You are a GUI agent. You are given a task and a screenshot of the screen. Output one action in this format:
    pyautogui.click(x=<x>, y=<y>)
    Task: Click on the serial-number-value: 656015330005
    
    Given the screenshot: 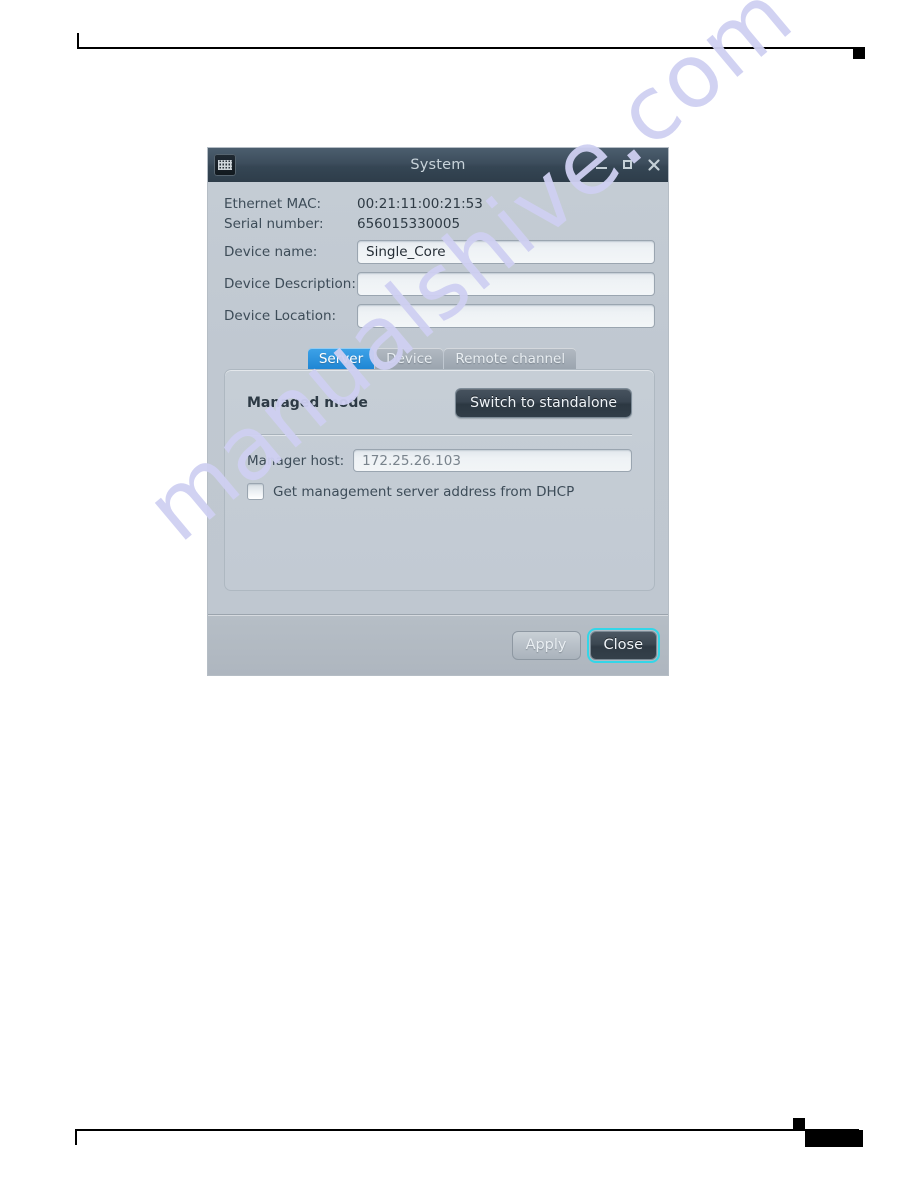 What is the action you would take?
    pyautogui.click(x=409, y=224)
    